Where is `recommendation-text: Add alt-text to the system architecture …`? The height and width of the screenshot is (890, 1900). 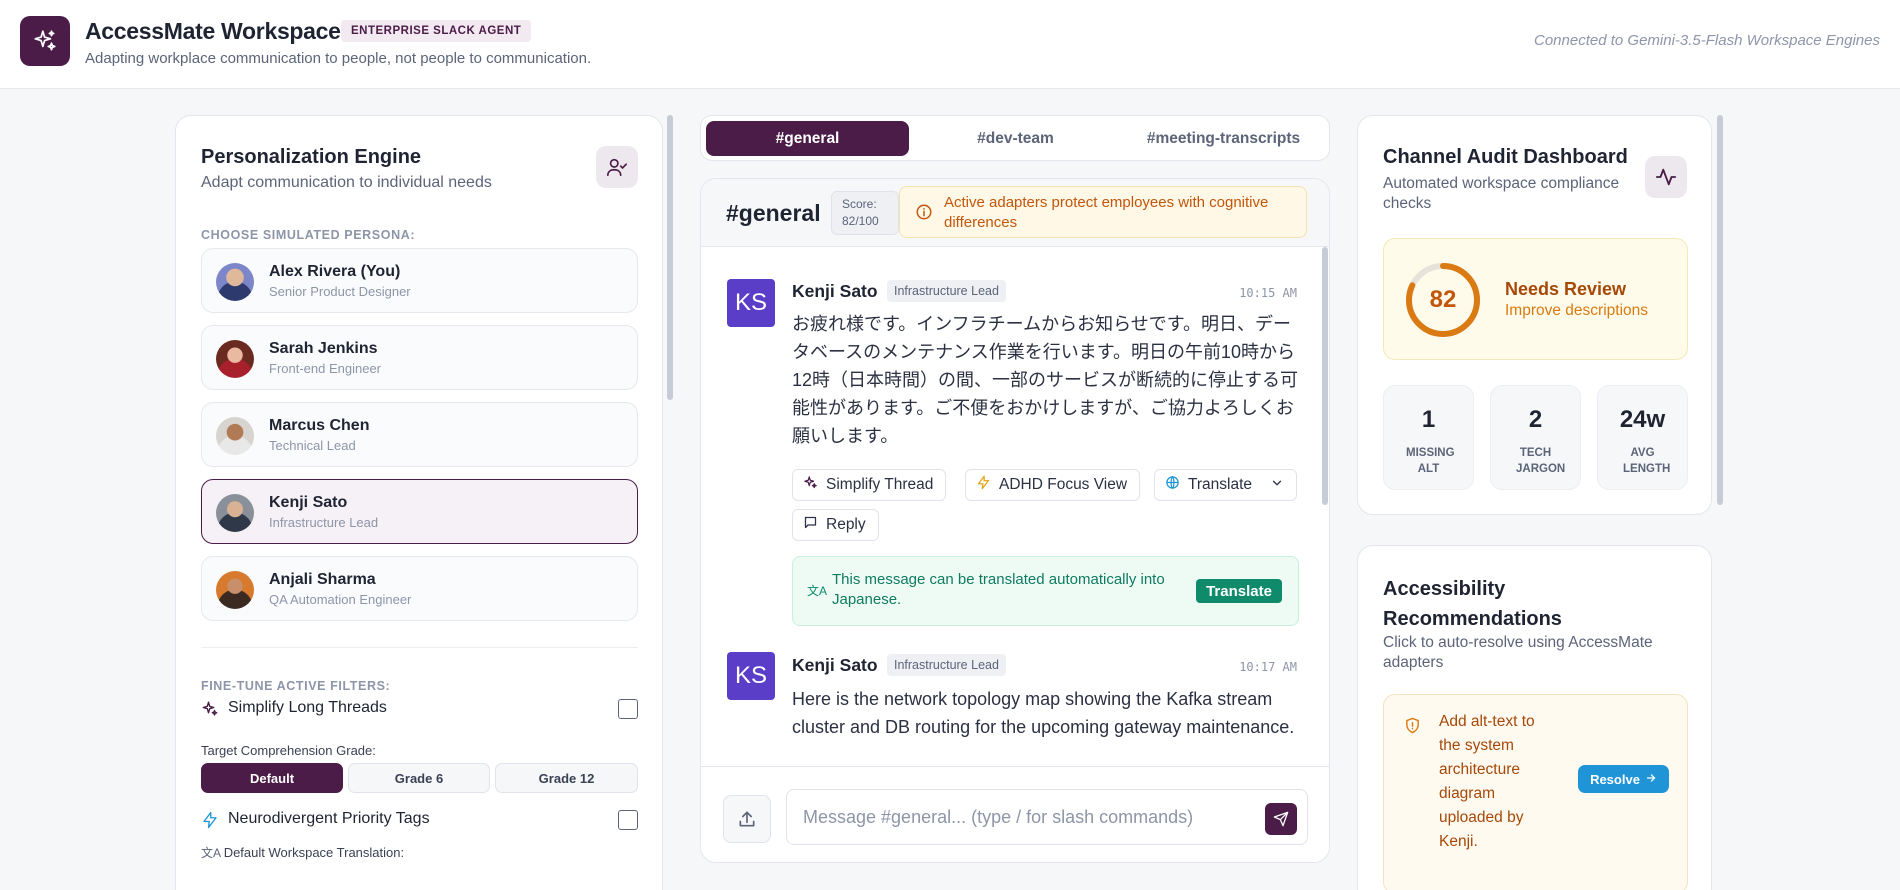 recommendation-text: Add alt-text to the system architecture … is located at coordinates (1487, 781).